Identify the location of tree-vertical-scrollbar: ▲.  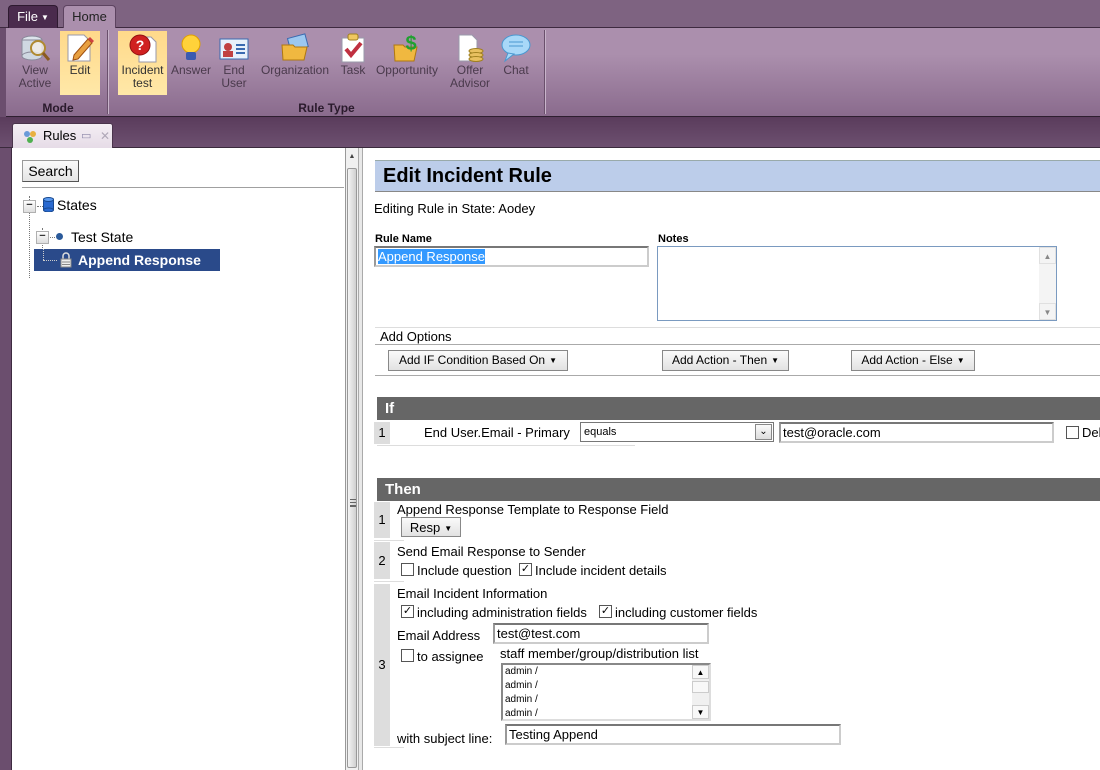
(351, 459).